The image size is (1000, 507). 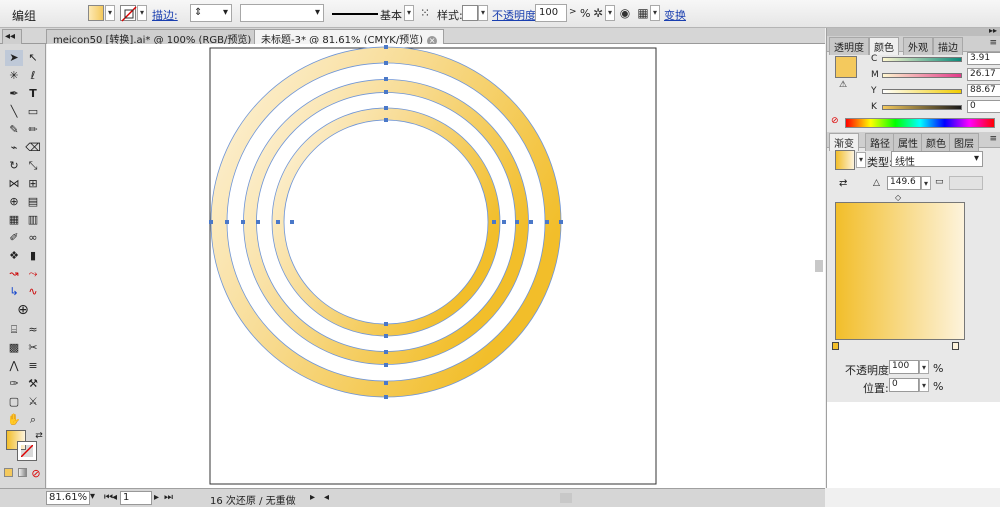 I want to click on stroke-weight-field: ⇕ ▾, so click(x=211, y=13).